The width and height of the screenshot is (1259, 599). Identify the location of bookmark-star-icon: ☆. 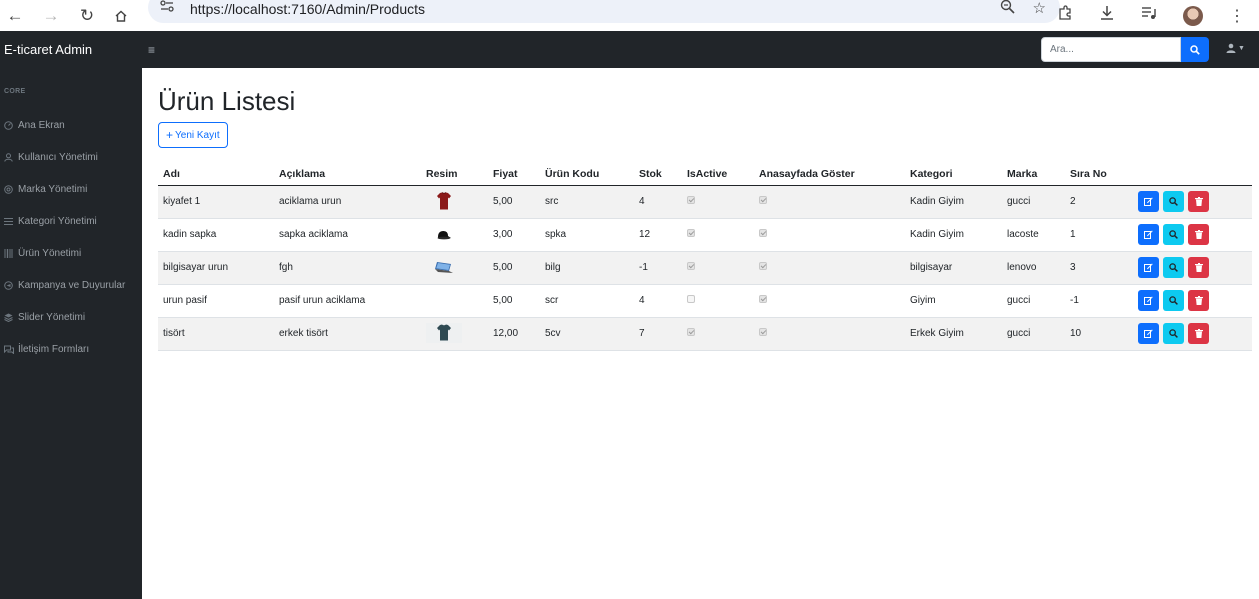
(1039, 9).